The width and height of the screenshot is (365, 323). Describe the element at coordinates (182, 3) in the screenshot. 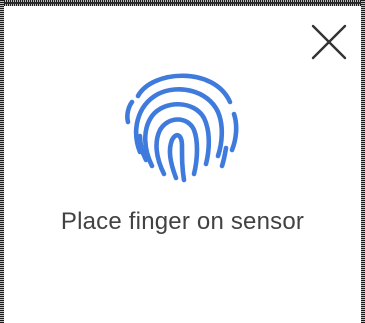

I see `dialog-border-top` at that location.